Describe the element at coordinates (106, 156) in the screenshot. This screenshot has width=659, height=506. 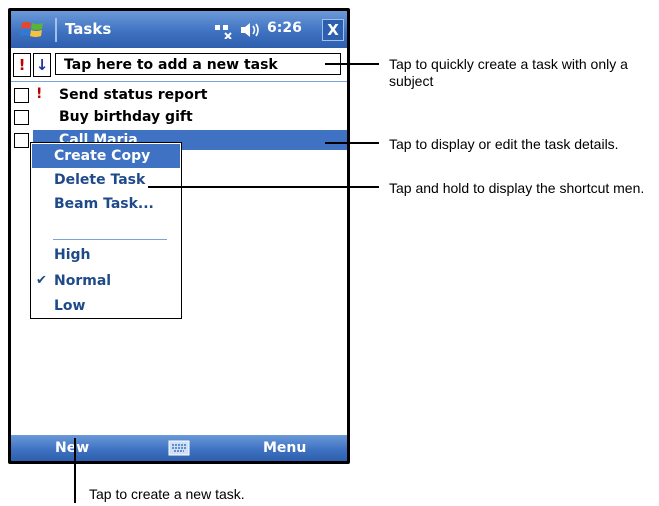
I see `menu-item-create-copy: Create Copy` at that location.